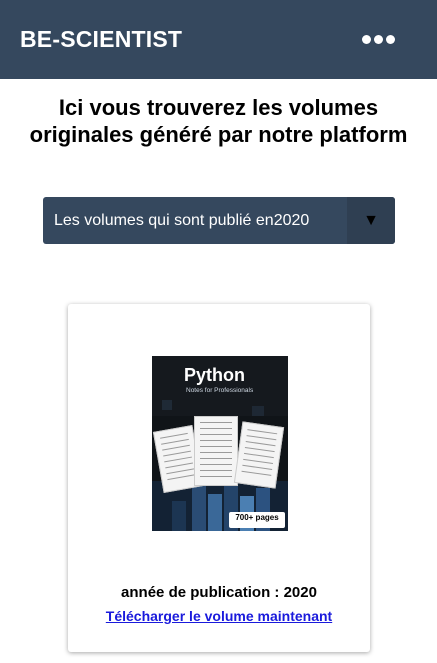 This screenshot has width=437, height=663. I want to click on year-filter-select: Les volumes qui sont publié en2020 ▼, so click(219, 220).